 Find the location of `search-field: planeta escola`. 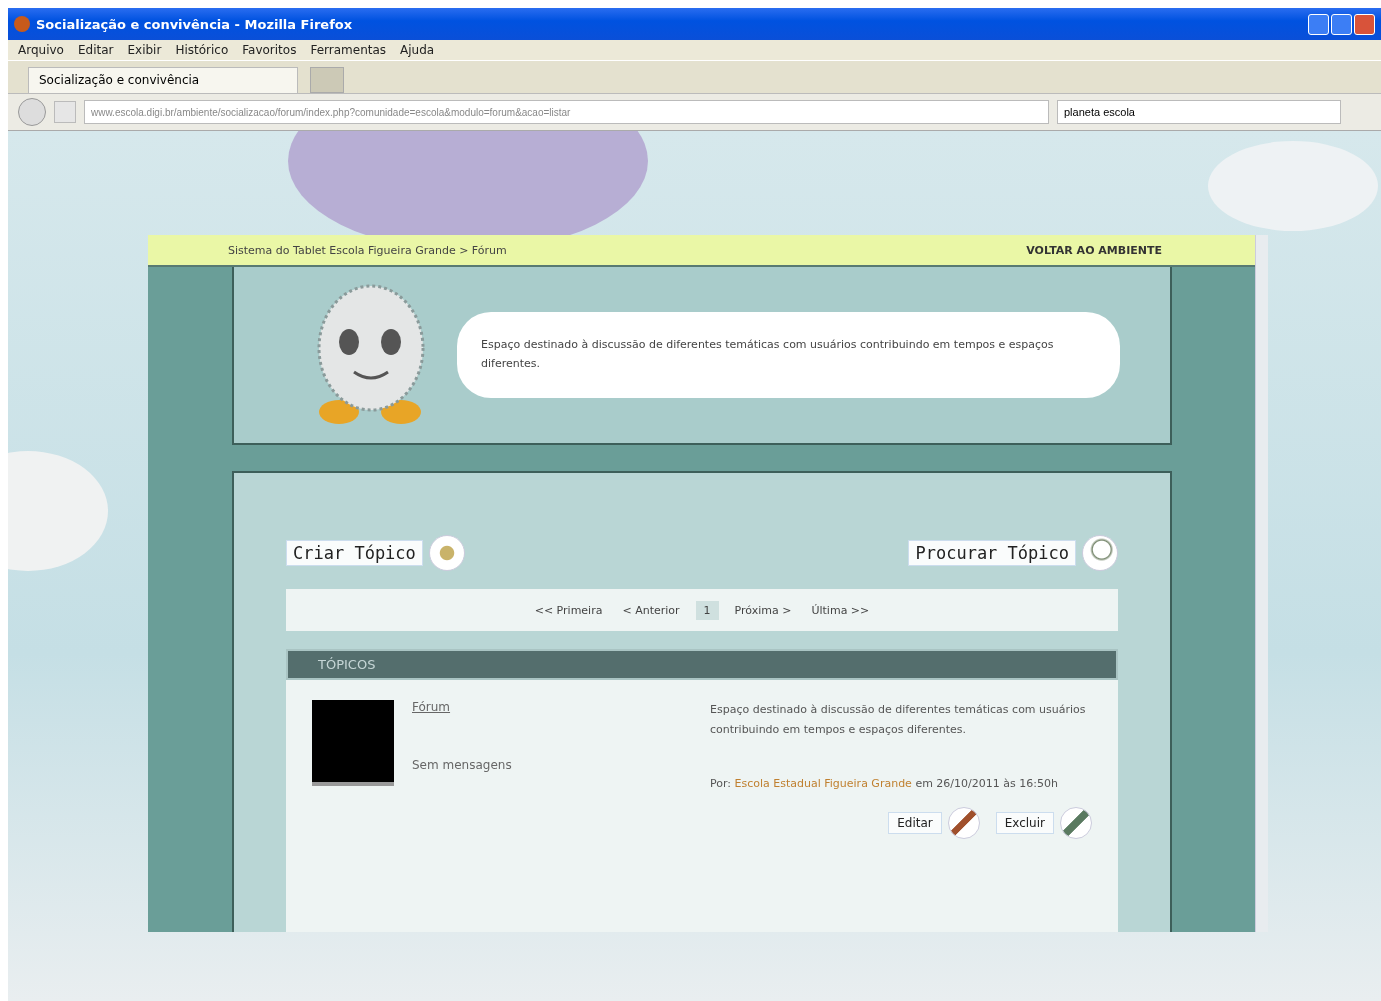

search-field: planeta escola is located at coordinates (1199, 112).